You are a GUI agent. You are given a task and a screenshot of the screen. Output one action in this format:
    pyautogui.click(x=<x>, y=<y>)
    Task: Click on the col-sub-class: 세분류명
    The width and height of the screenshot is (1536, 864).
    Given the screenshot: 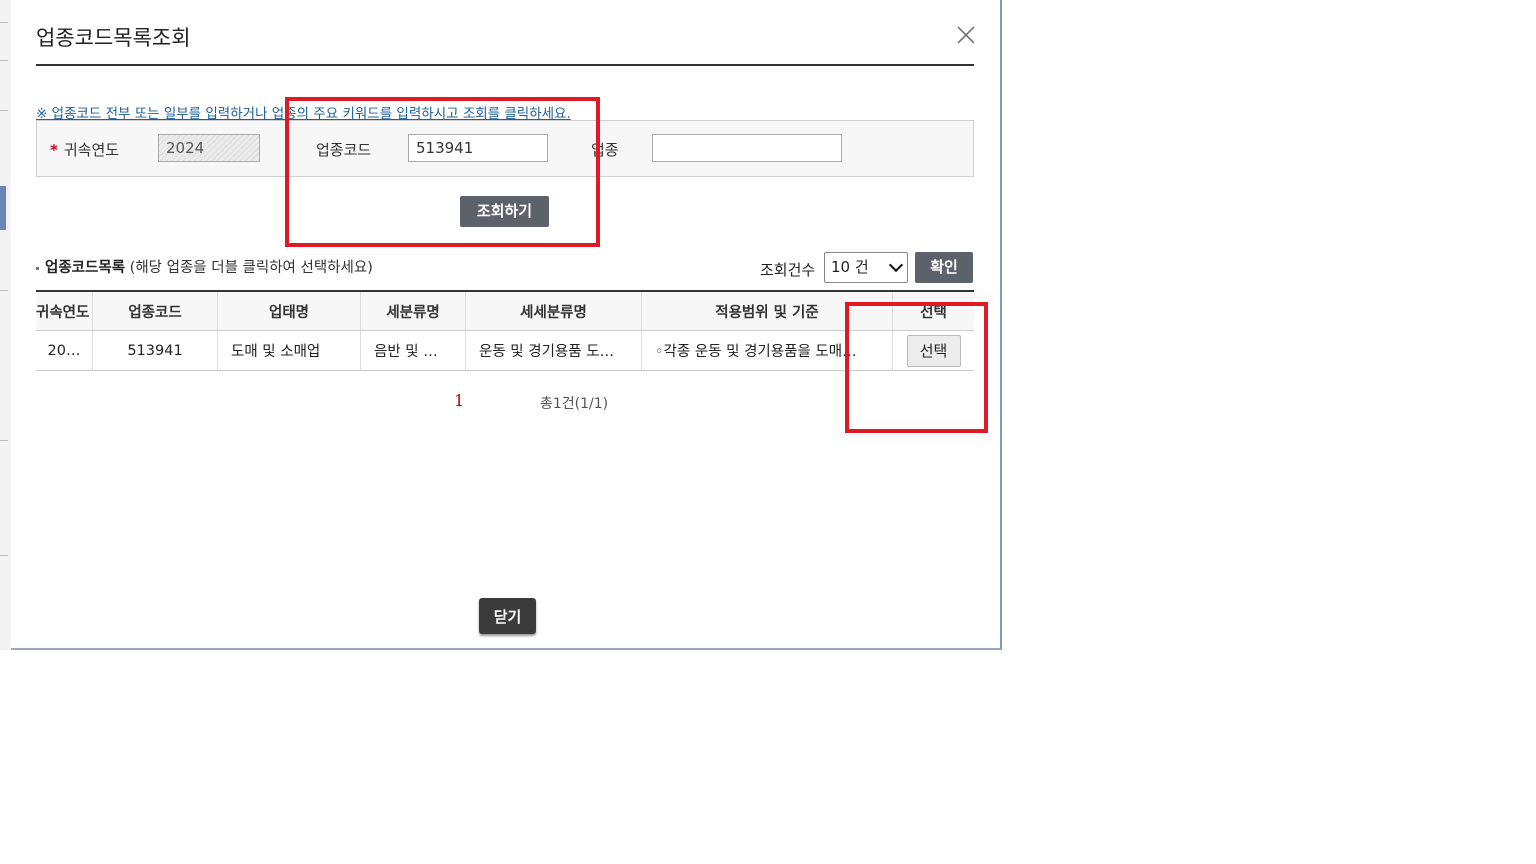 What is the action you would take?
    pyautogui.click(x=413, y=311)
    